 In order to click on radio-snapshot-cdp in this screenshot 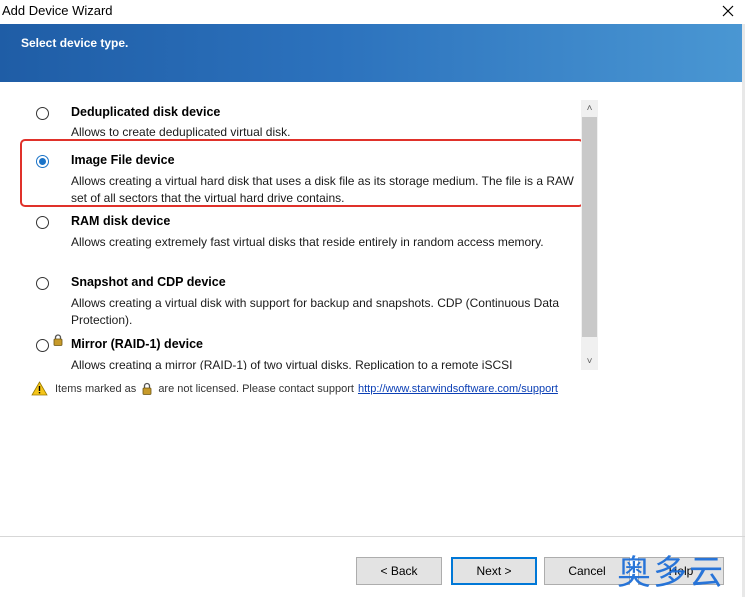, I will do `click(42, 283)`.